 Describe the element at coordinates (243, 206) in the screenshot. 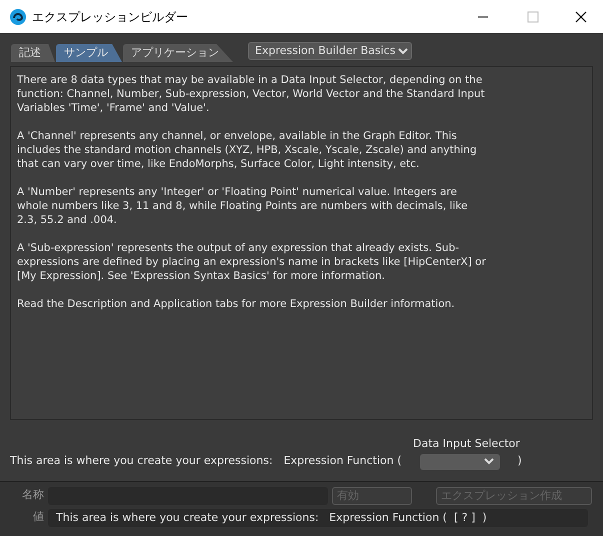

I see `help-paragraph: A 'Number' represents any 'Integer' or 'Floating Point' numerical value. Integers are whole numbers like 3, 11 and 8, while Floating Points are numbers with decimals, like 2.3, 55.2 and .004.` at that location.